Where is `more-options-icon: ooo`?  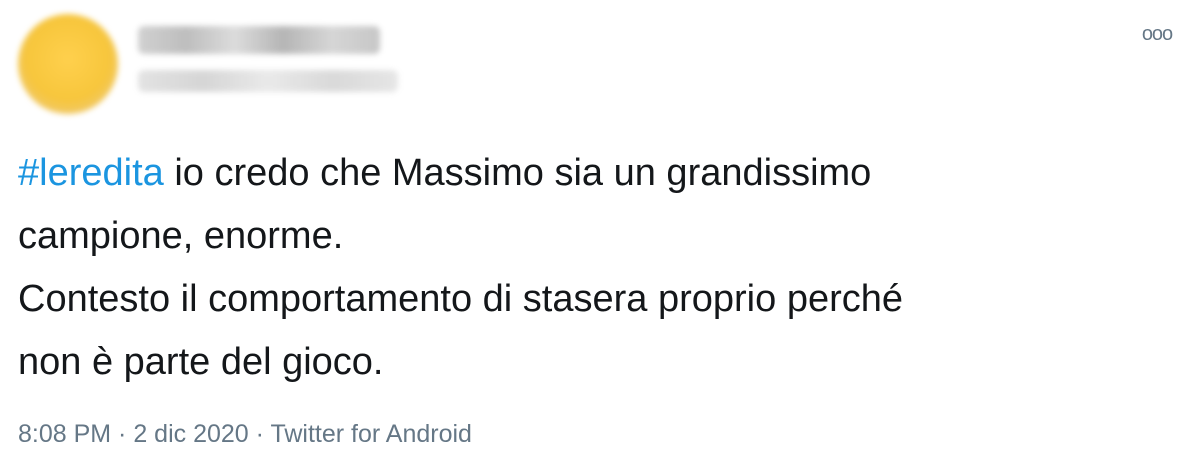 more-options-icon: ooo is located at coordinates (1157, 34).